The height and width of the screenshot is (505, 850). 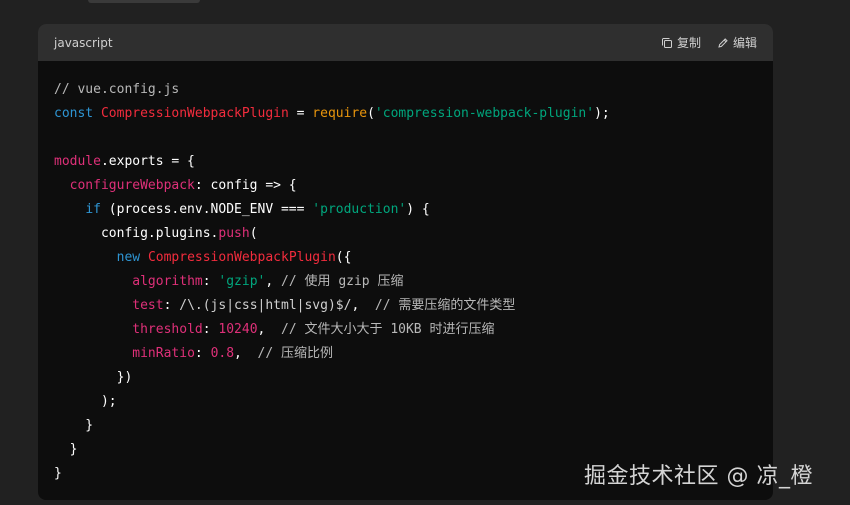 What do you see at coordinates (413, 378) in the screenshot?
I see `code-line: })` at bounding box center [413, 378].